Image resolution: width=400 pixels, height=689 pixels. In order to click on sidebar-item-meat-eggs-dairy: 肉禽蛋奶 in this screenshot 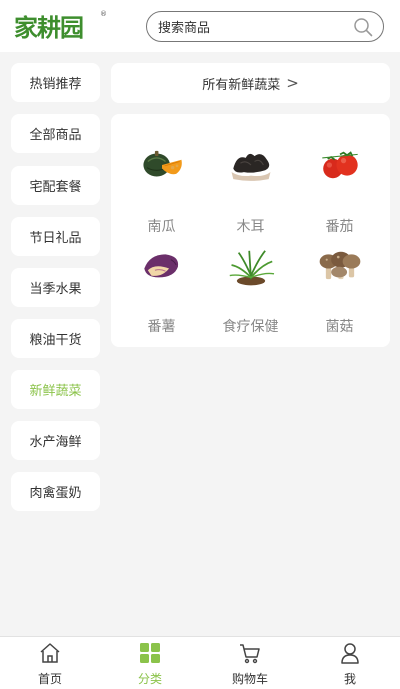, I will do `click(55, 491)`.